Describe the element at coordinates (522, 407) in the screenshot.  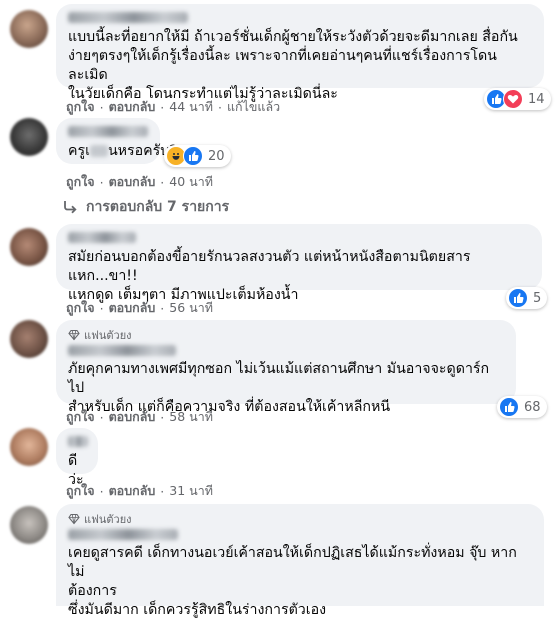
I see `reaction-summary: 68` at that location.